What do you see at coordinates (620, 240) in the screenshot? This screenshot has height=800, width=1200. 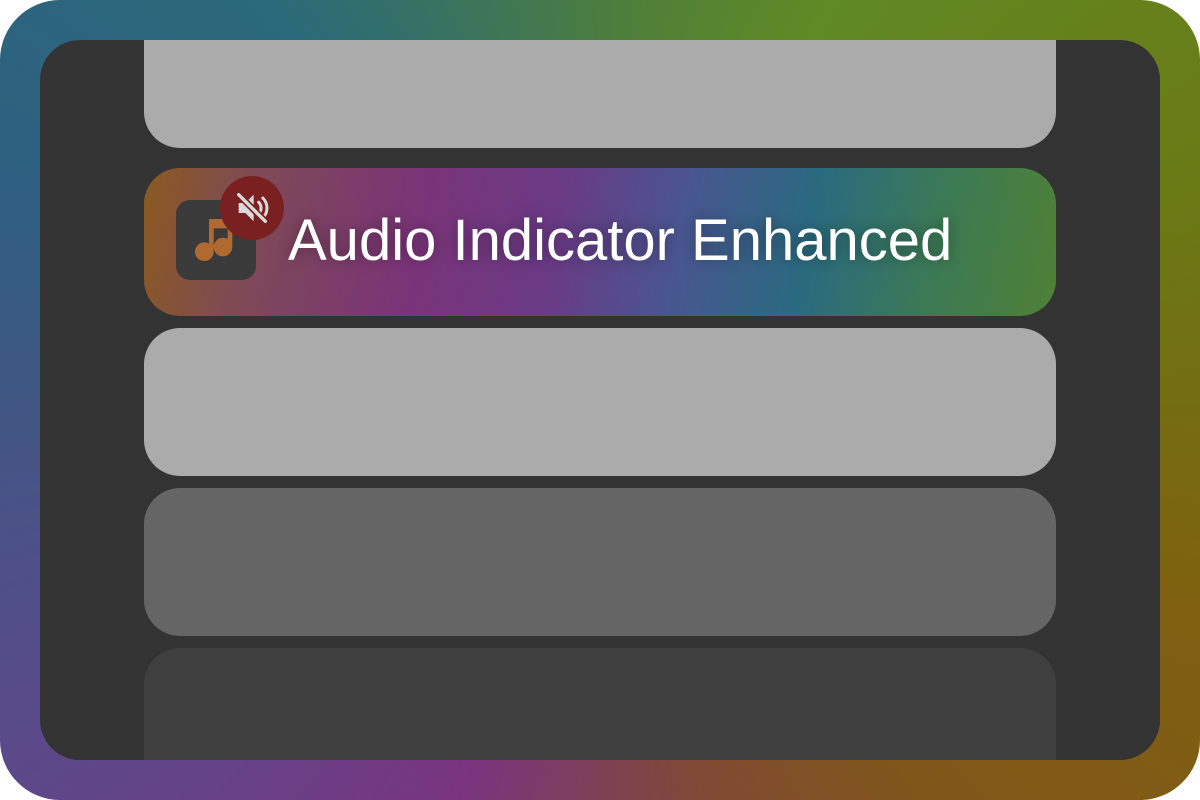 I see `list-item-label: Audio Indicator Enhanced` at bounding box center [620, 240].